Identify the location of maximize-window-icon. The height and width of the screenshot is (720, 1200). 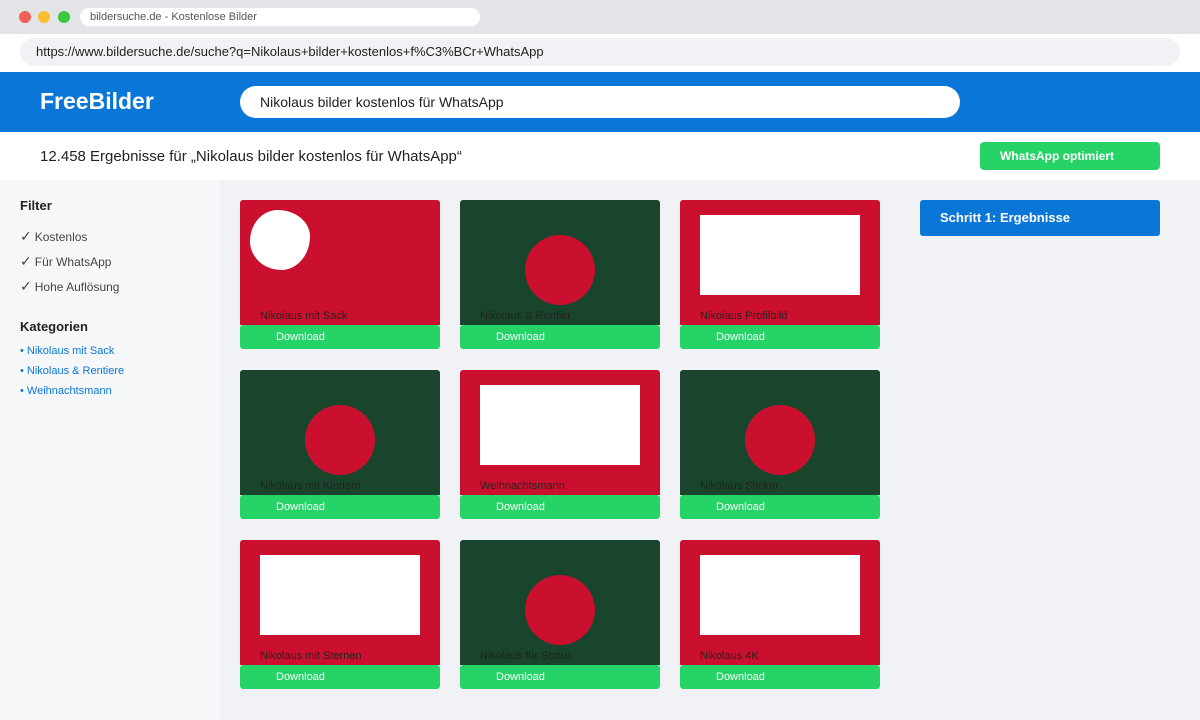
(64, 17).